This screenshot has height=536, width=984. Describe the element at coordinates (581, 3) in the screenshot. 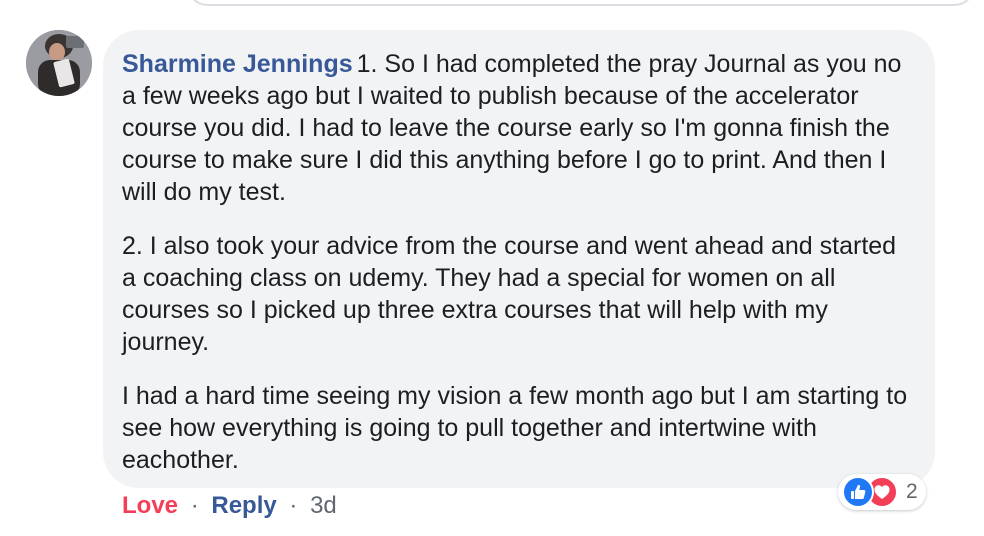

I see `previous-comment-bubble-edge` at that location.